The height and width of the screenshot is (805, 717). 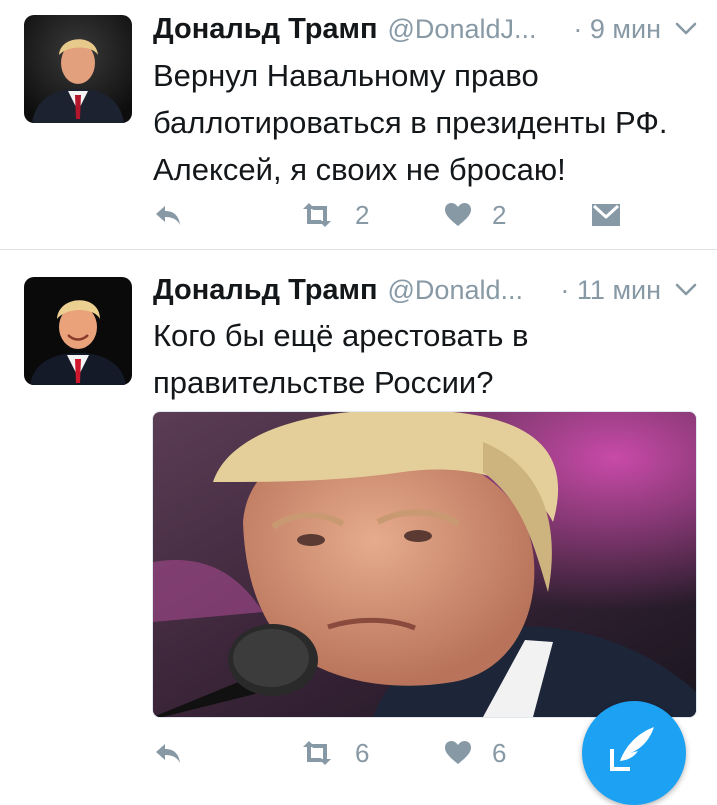 I want to click on like-count: 6, so click(x=499, y=752).